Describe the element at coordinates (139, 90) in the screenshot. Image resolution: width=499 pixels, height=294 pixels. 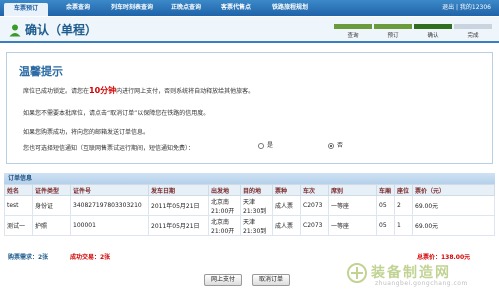
I see `notice-line-lock: 席位已成功锁定。请您在10分钟内进行网上支付，否则系统将自动释放给其他旅客。` at that location.